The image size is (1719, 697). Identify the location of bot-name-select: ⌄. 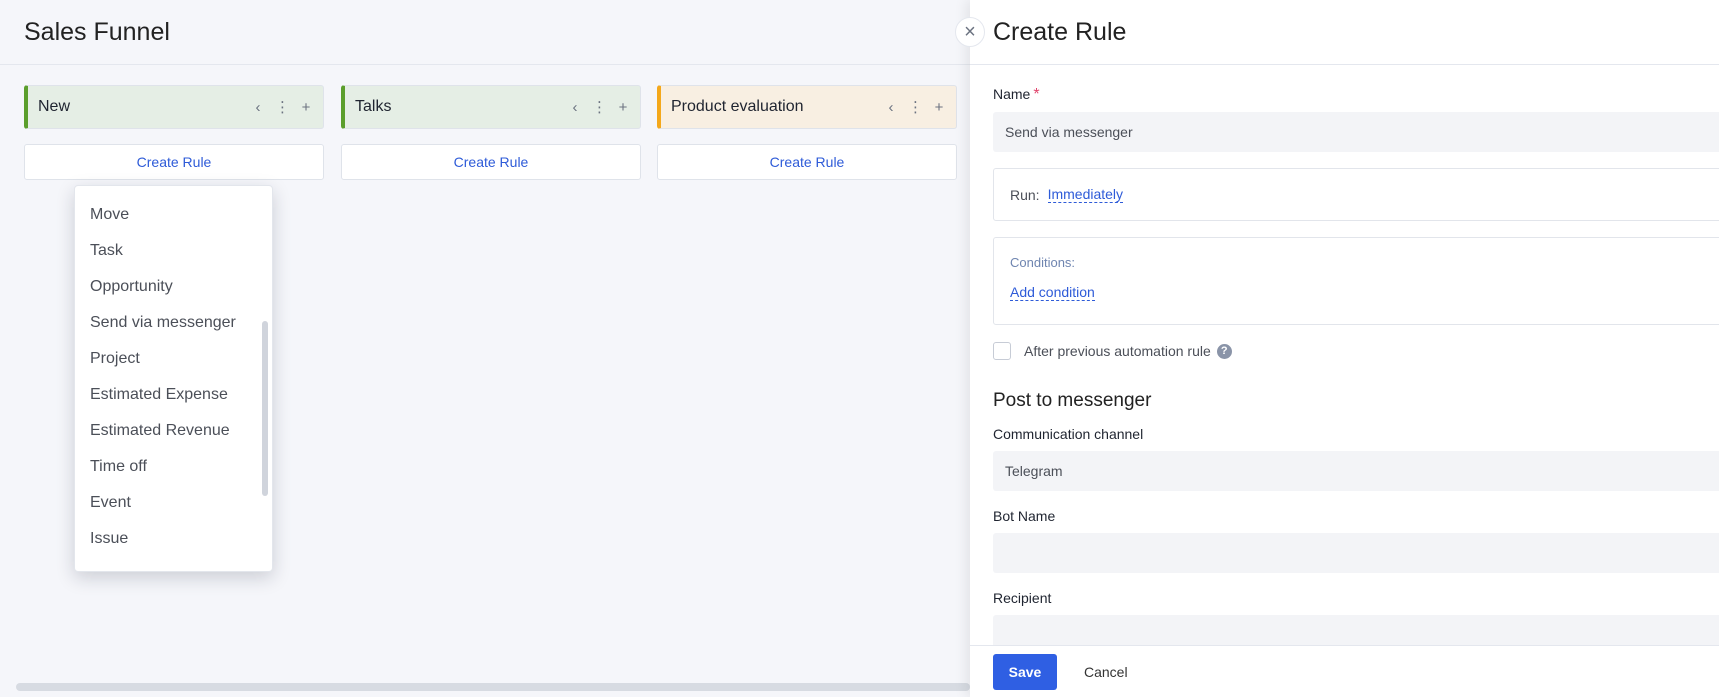
(1356, 553).